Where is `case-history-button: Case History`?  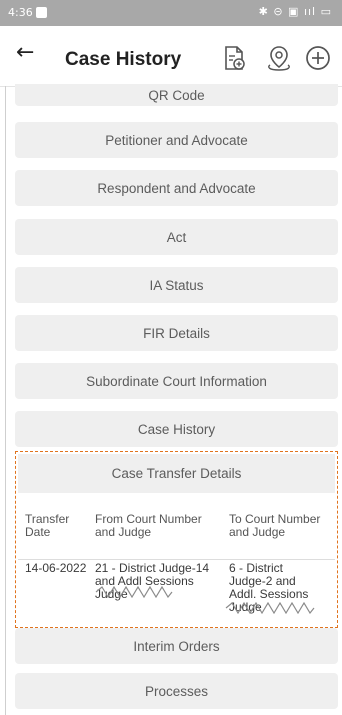
case-history-button: Case History is located at coordinates (176, 429).